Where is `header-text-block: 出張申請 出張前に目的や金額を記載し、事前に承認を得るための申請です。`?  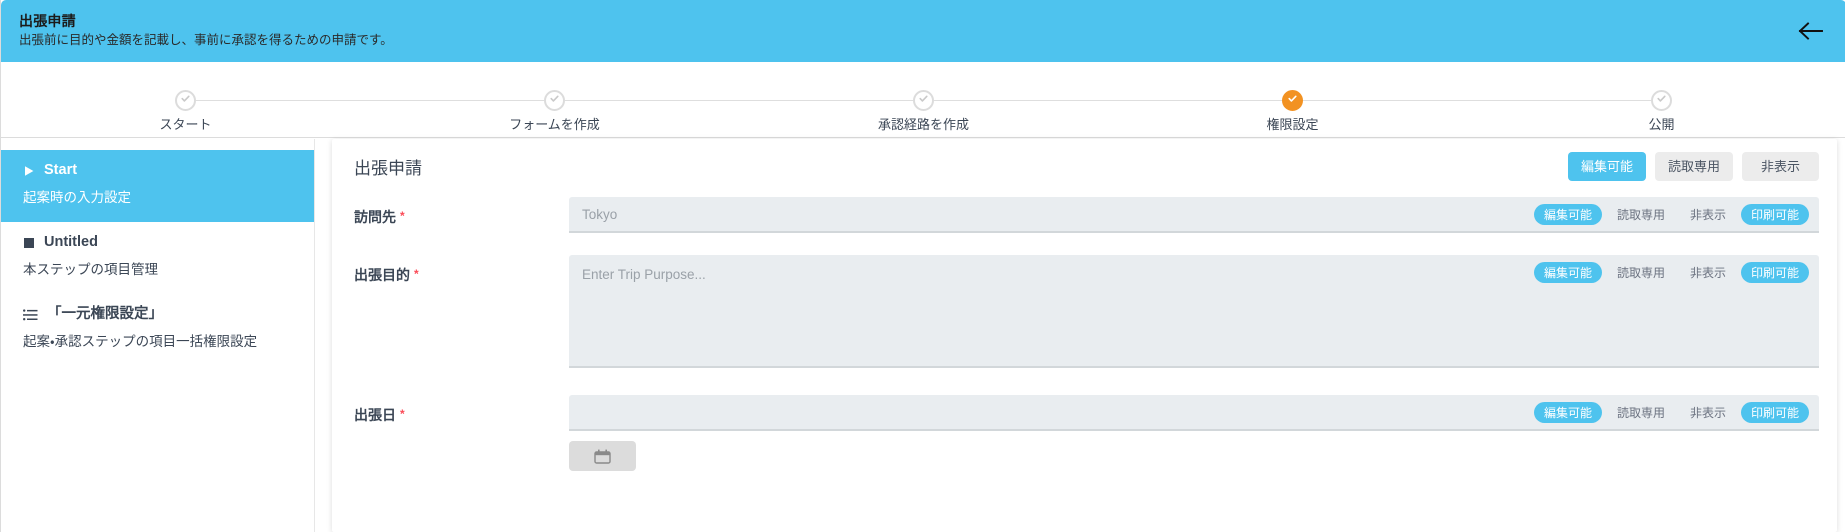 header-text-block: 出張申請 出張前に目的や金額を記載し、事前に承認を得るための申請です。 is located at coordinates (206, 30).